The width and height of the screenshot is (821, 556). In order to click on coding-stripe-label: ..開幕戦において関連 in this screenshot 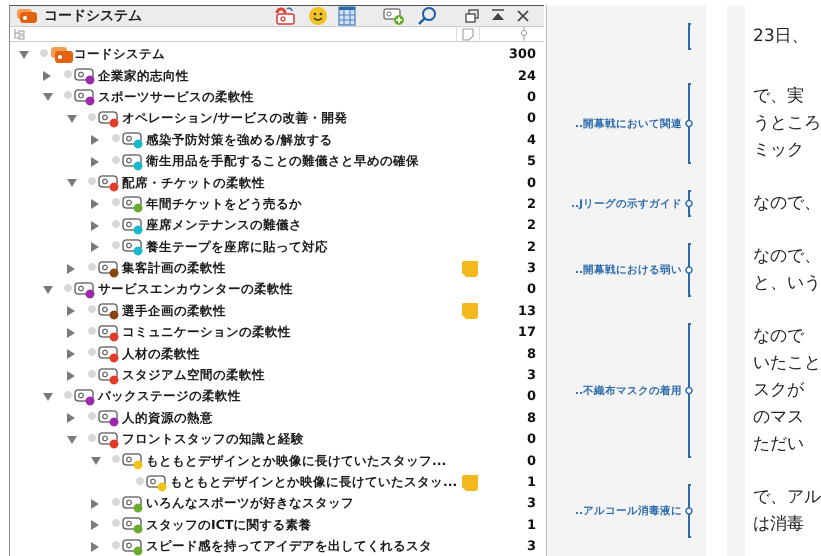, I will do `click(628, 123)`.